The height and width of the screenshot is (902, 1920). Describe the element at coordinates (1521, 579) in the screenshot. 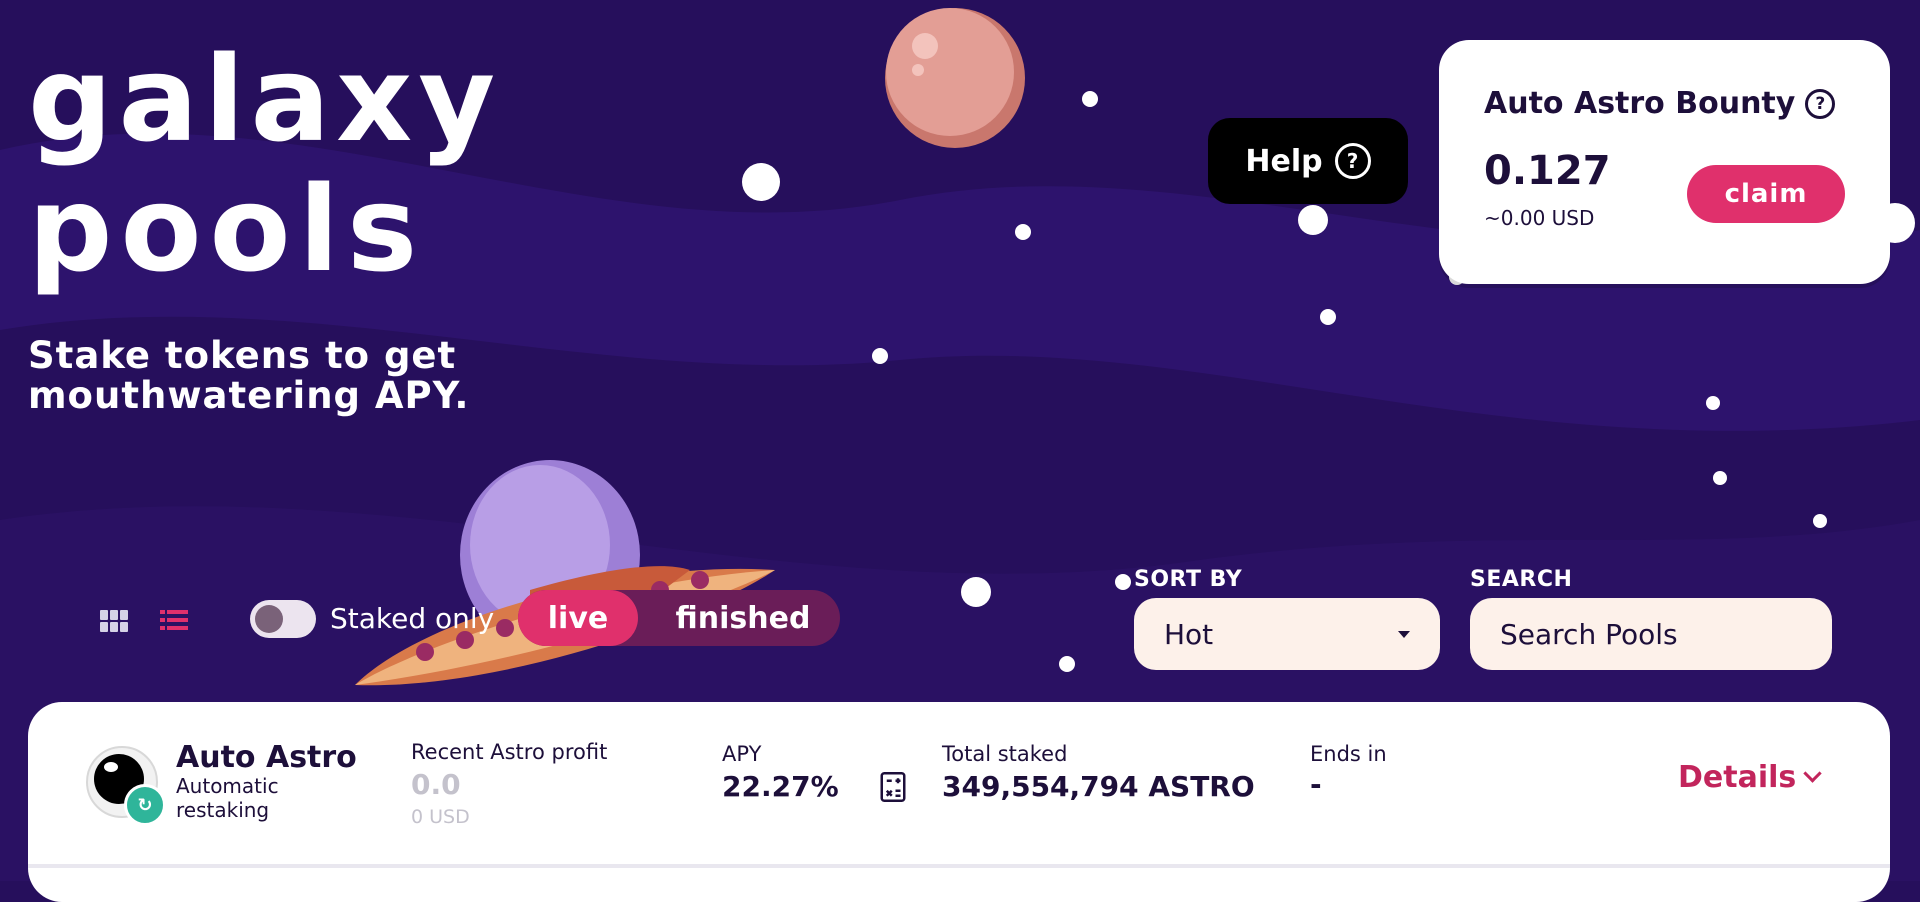

I see `search-label: SEARCH` at that location.